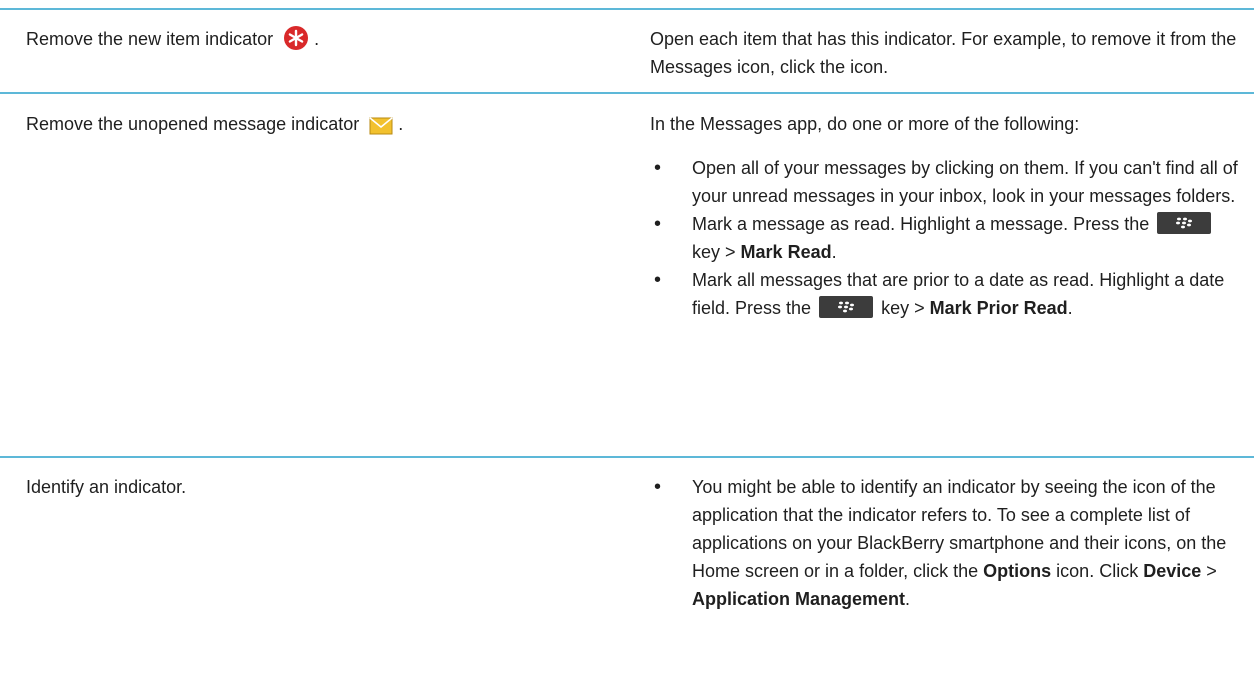 This screenshot has height=682, width=1254. I want to click on row2-action: Remove the unopened message indicator ., so click(306, 127).